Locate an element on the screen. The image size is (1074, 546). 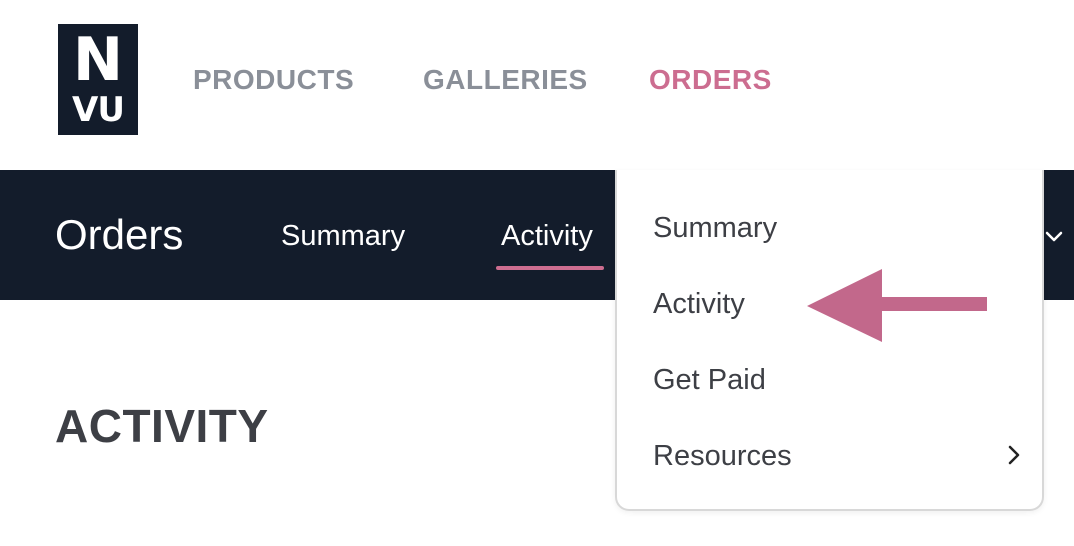
dropdown-item-resources: Resources is located at coordinates (722, 456).